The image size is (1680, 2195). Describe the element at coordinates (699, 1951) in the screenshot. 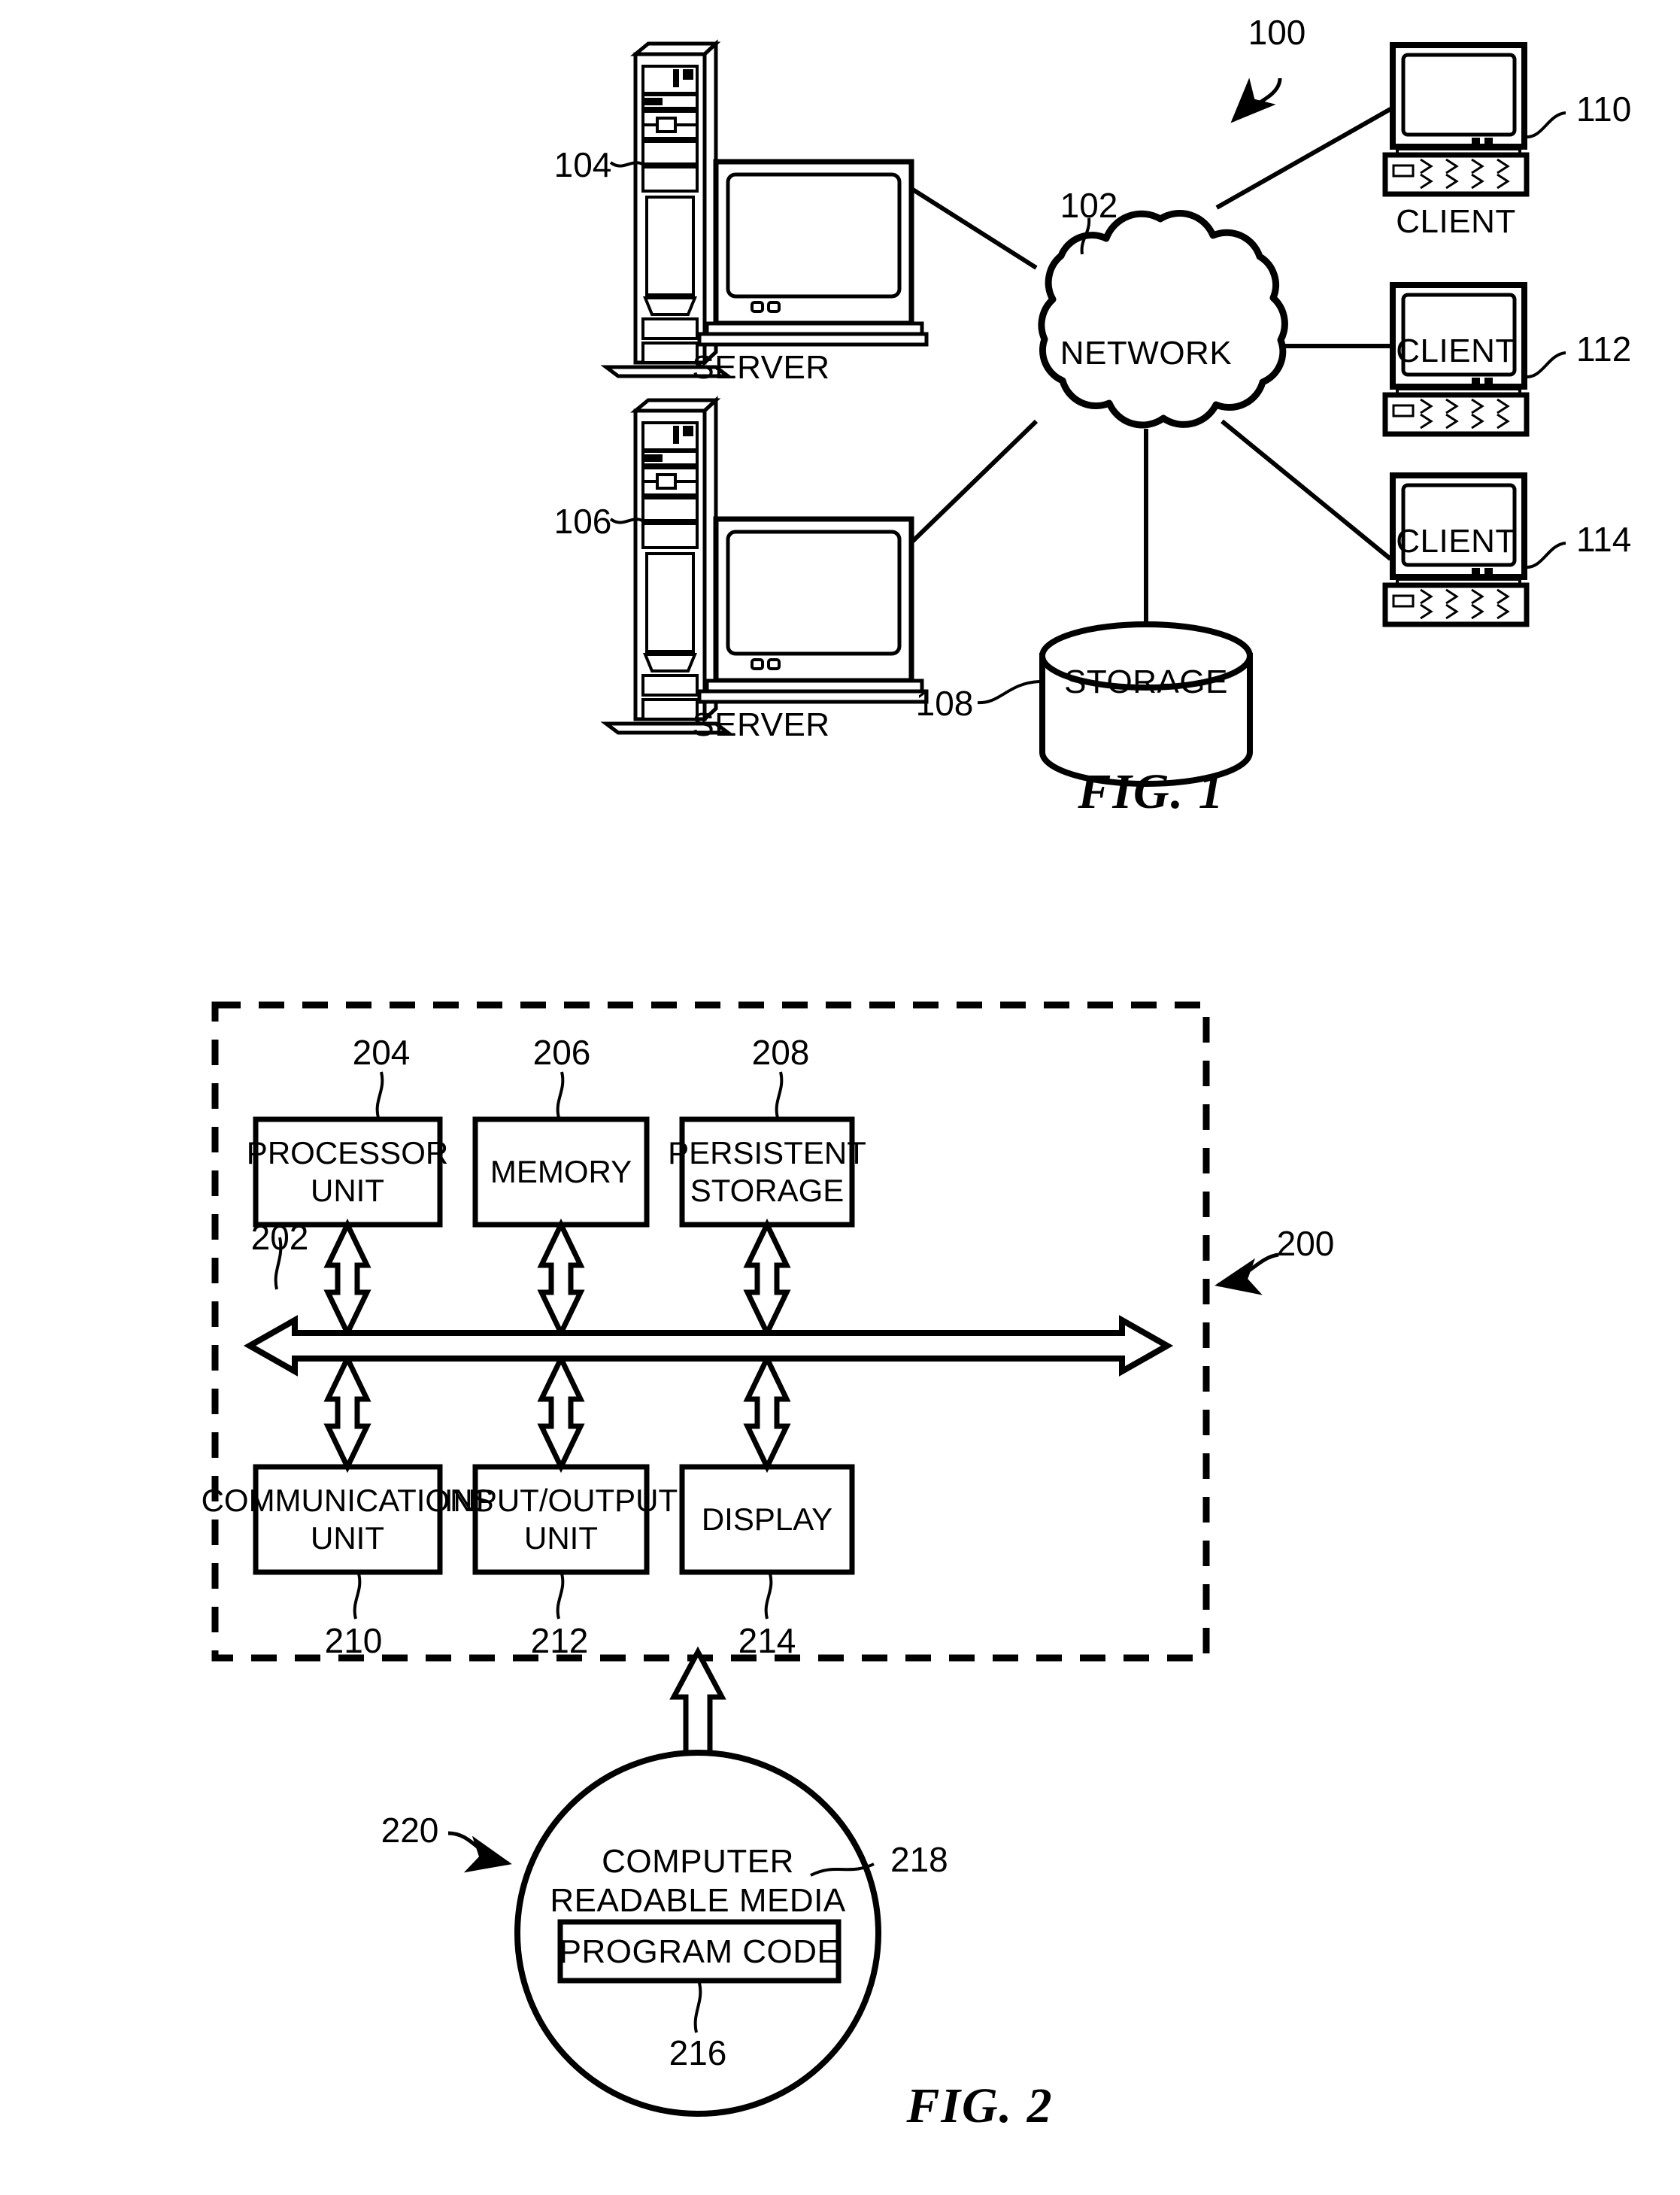

I see `program-code-label: PROGRAM CODE` at that location.